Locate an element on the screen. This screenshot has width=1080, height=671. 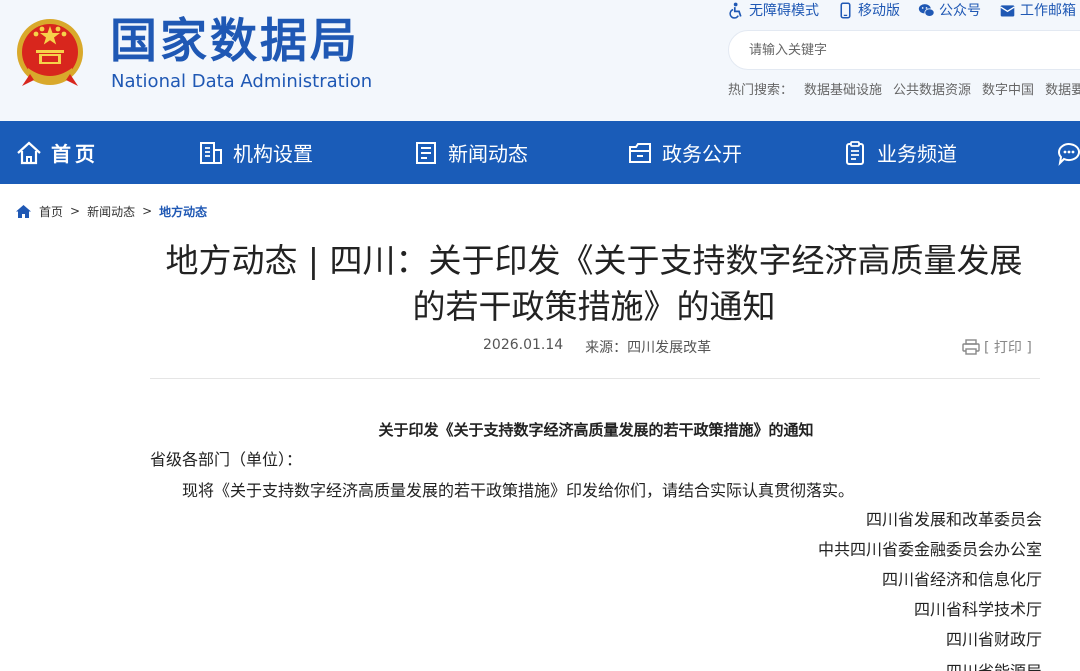
signatory: 四川省发展和改革委员会 is located at coordinates (953, 519).